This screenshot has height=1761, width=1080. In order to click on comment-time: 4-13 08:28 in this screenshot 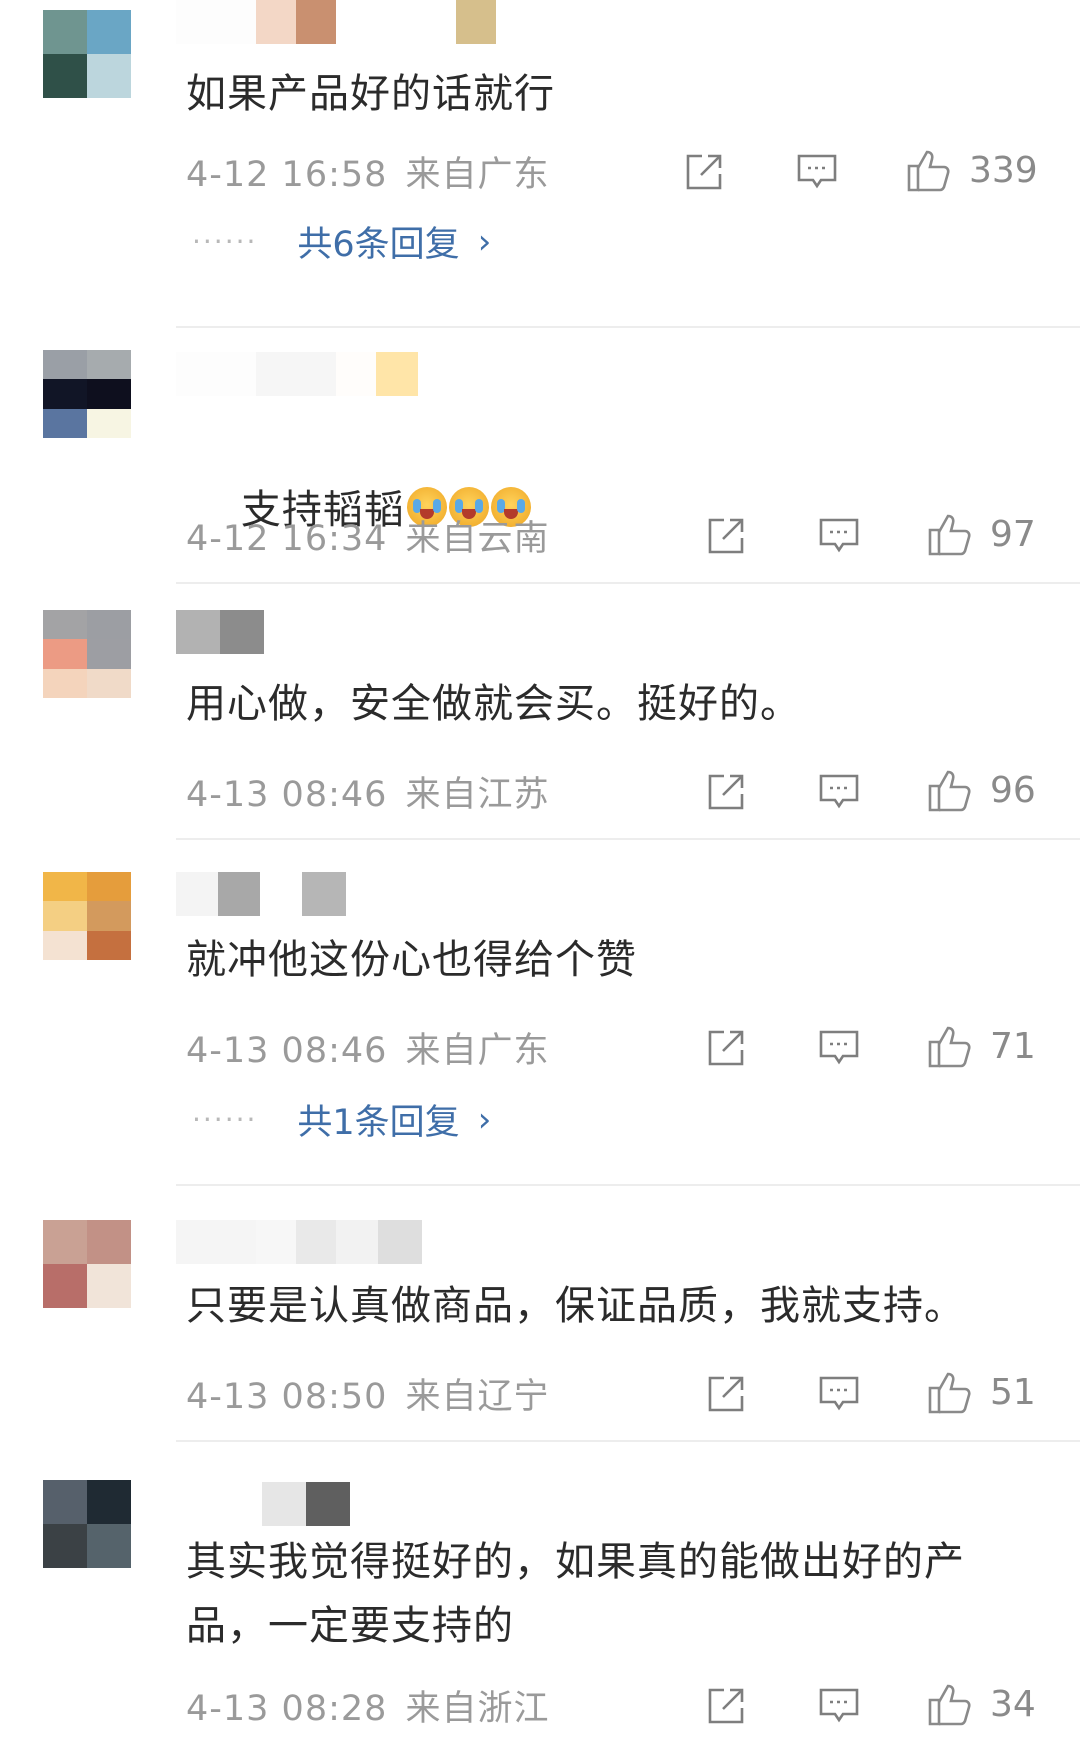, I will do `click(287, 1709)`.